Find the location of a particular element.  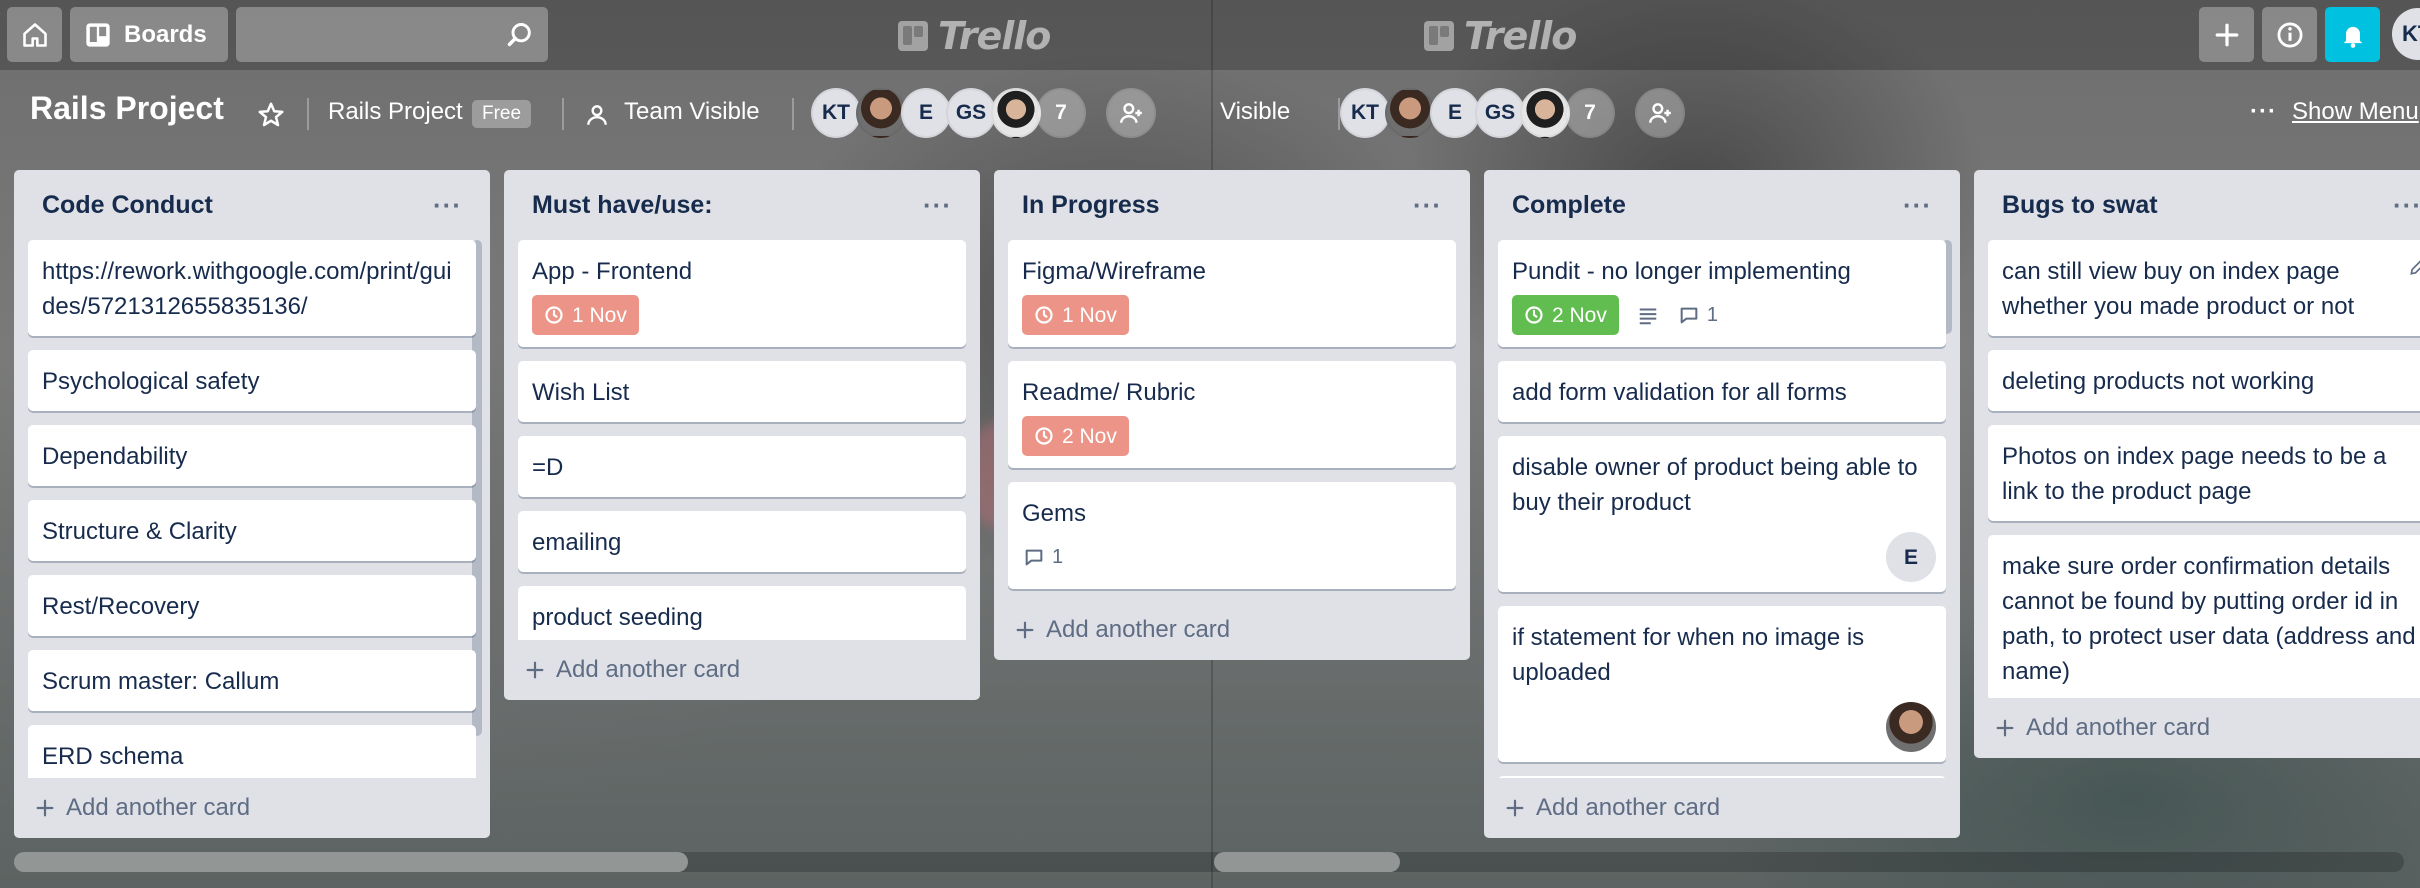

home-icon is located at coordinates (34, 34).